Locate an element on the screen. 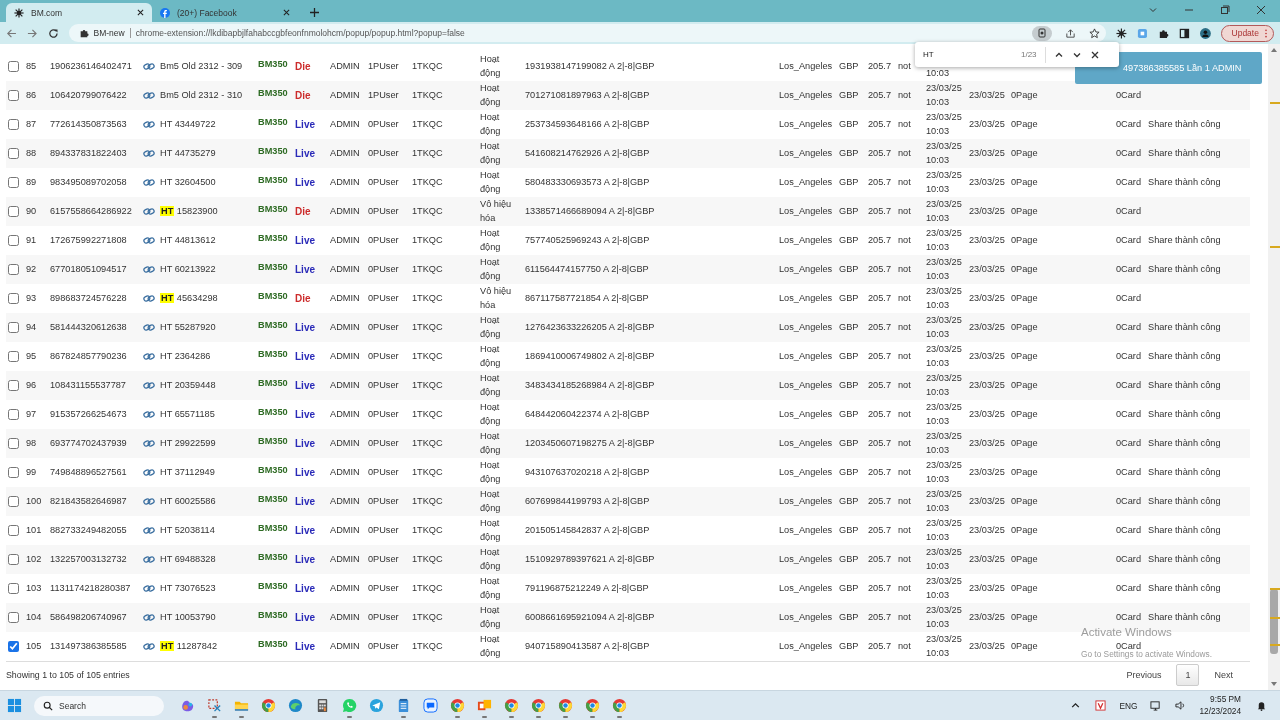 The width and height of the screenshot is (1280, 720). chevron-down-icon is located at coordinates (1153, 10).